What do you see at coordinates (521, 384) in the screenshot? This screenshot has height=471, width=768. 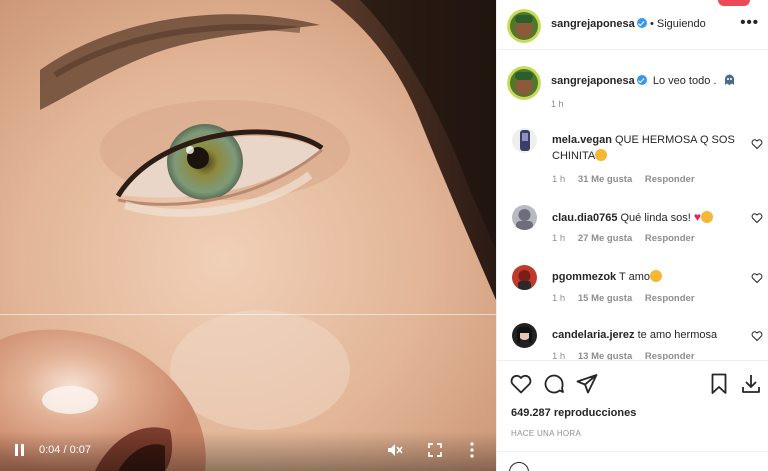 I see `heart-icon` at bounding box center [521, 384].